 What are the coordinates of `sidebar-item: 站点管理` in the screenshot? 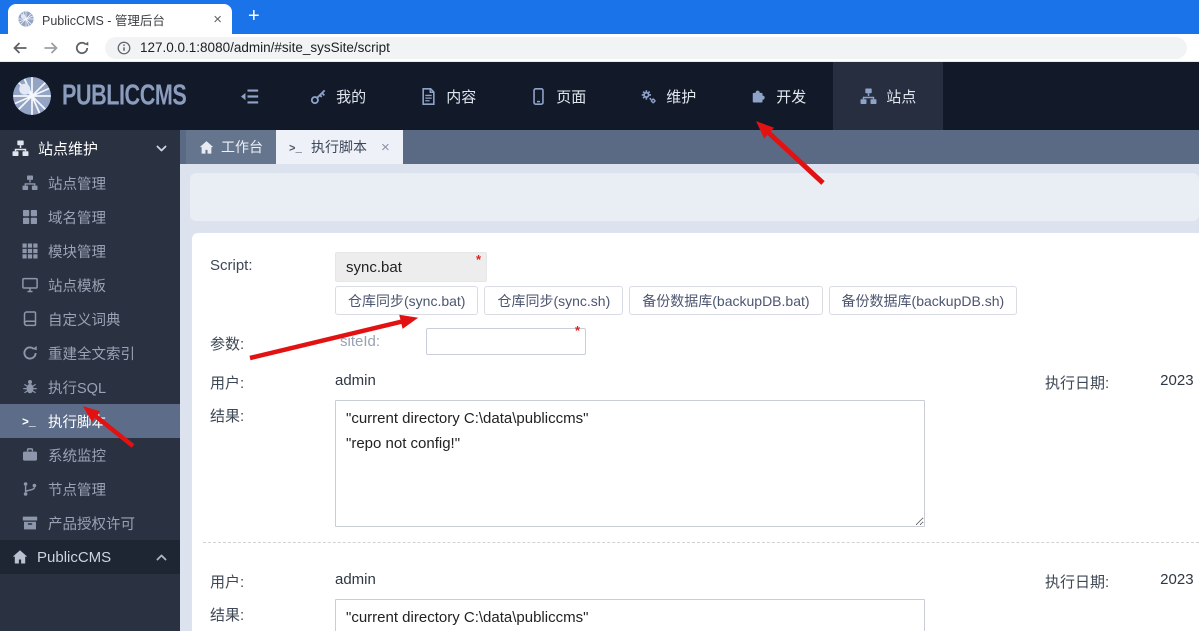 It's located at (90, 183).